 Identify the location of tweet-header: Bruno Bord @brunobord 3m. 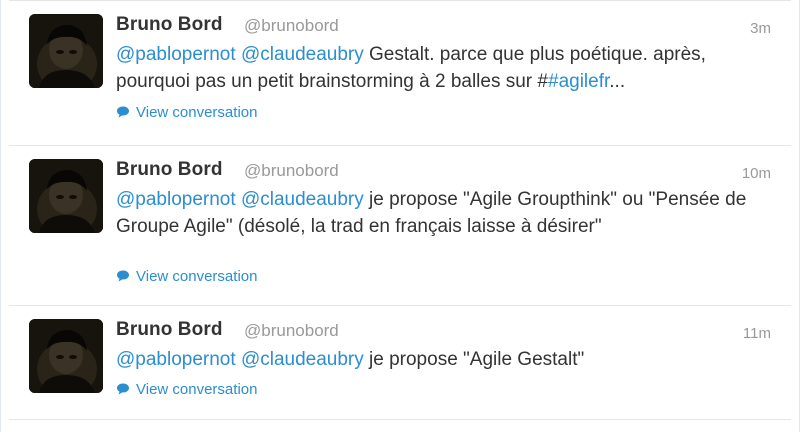
(443, 26).